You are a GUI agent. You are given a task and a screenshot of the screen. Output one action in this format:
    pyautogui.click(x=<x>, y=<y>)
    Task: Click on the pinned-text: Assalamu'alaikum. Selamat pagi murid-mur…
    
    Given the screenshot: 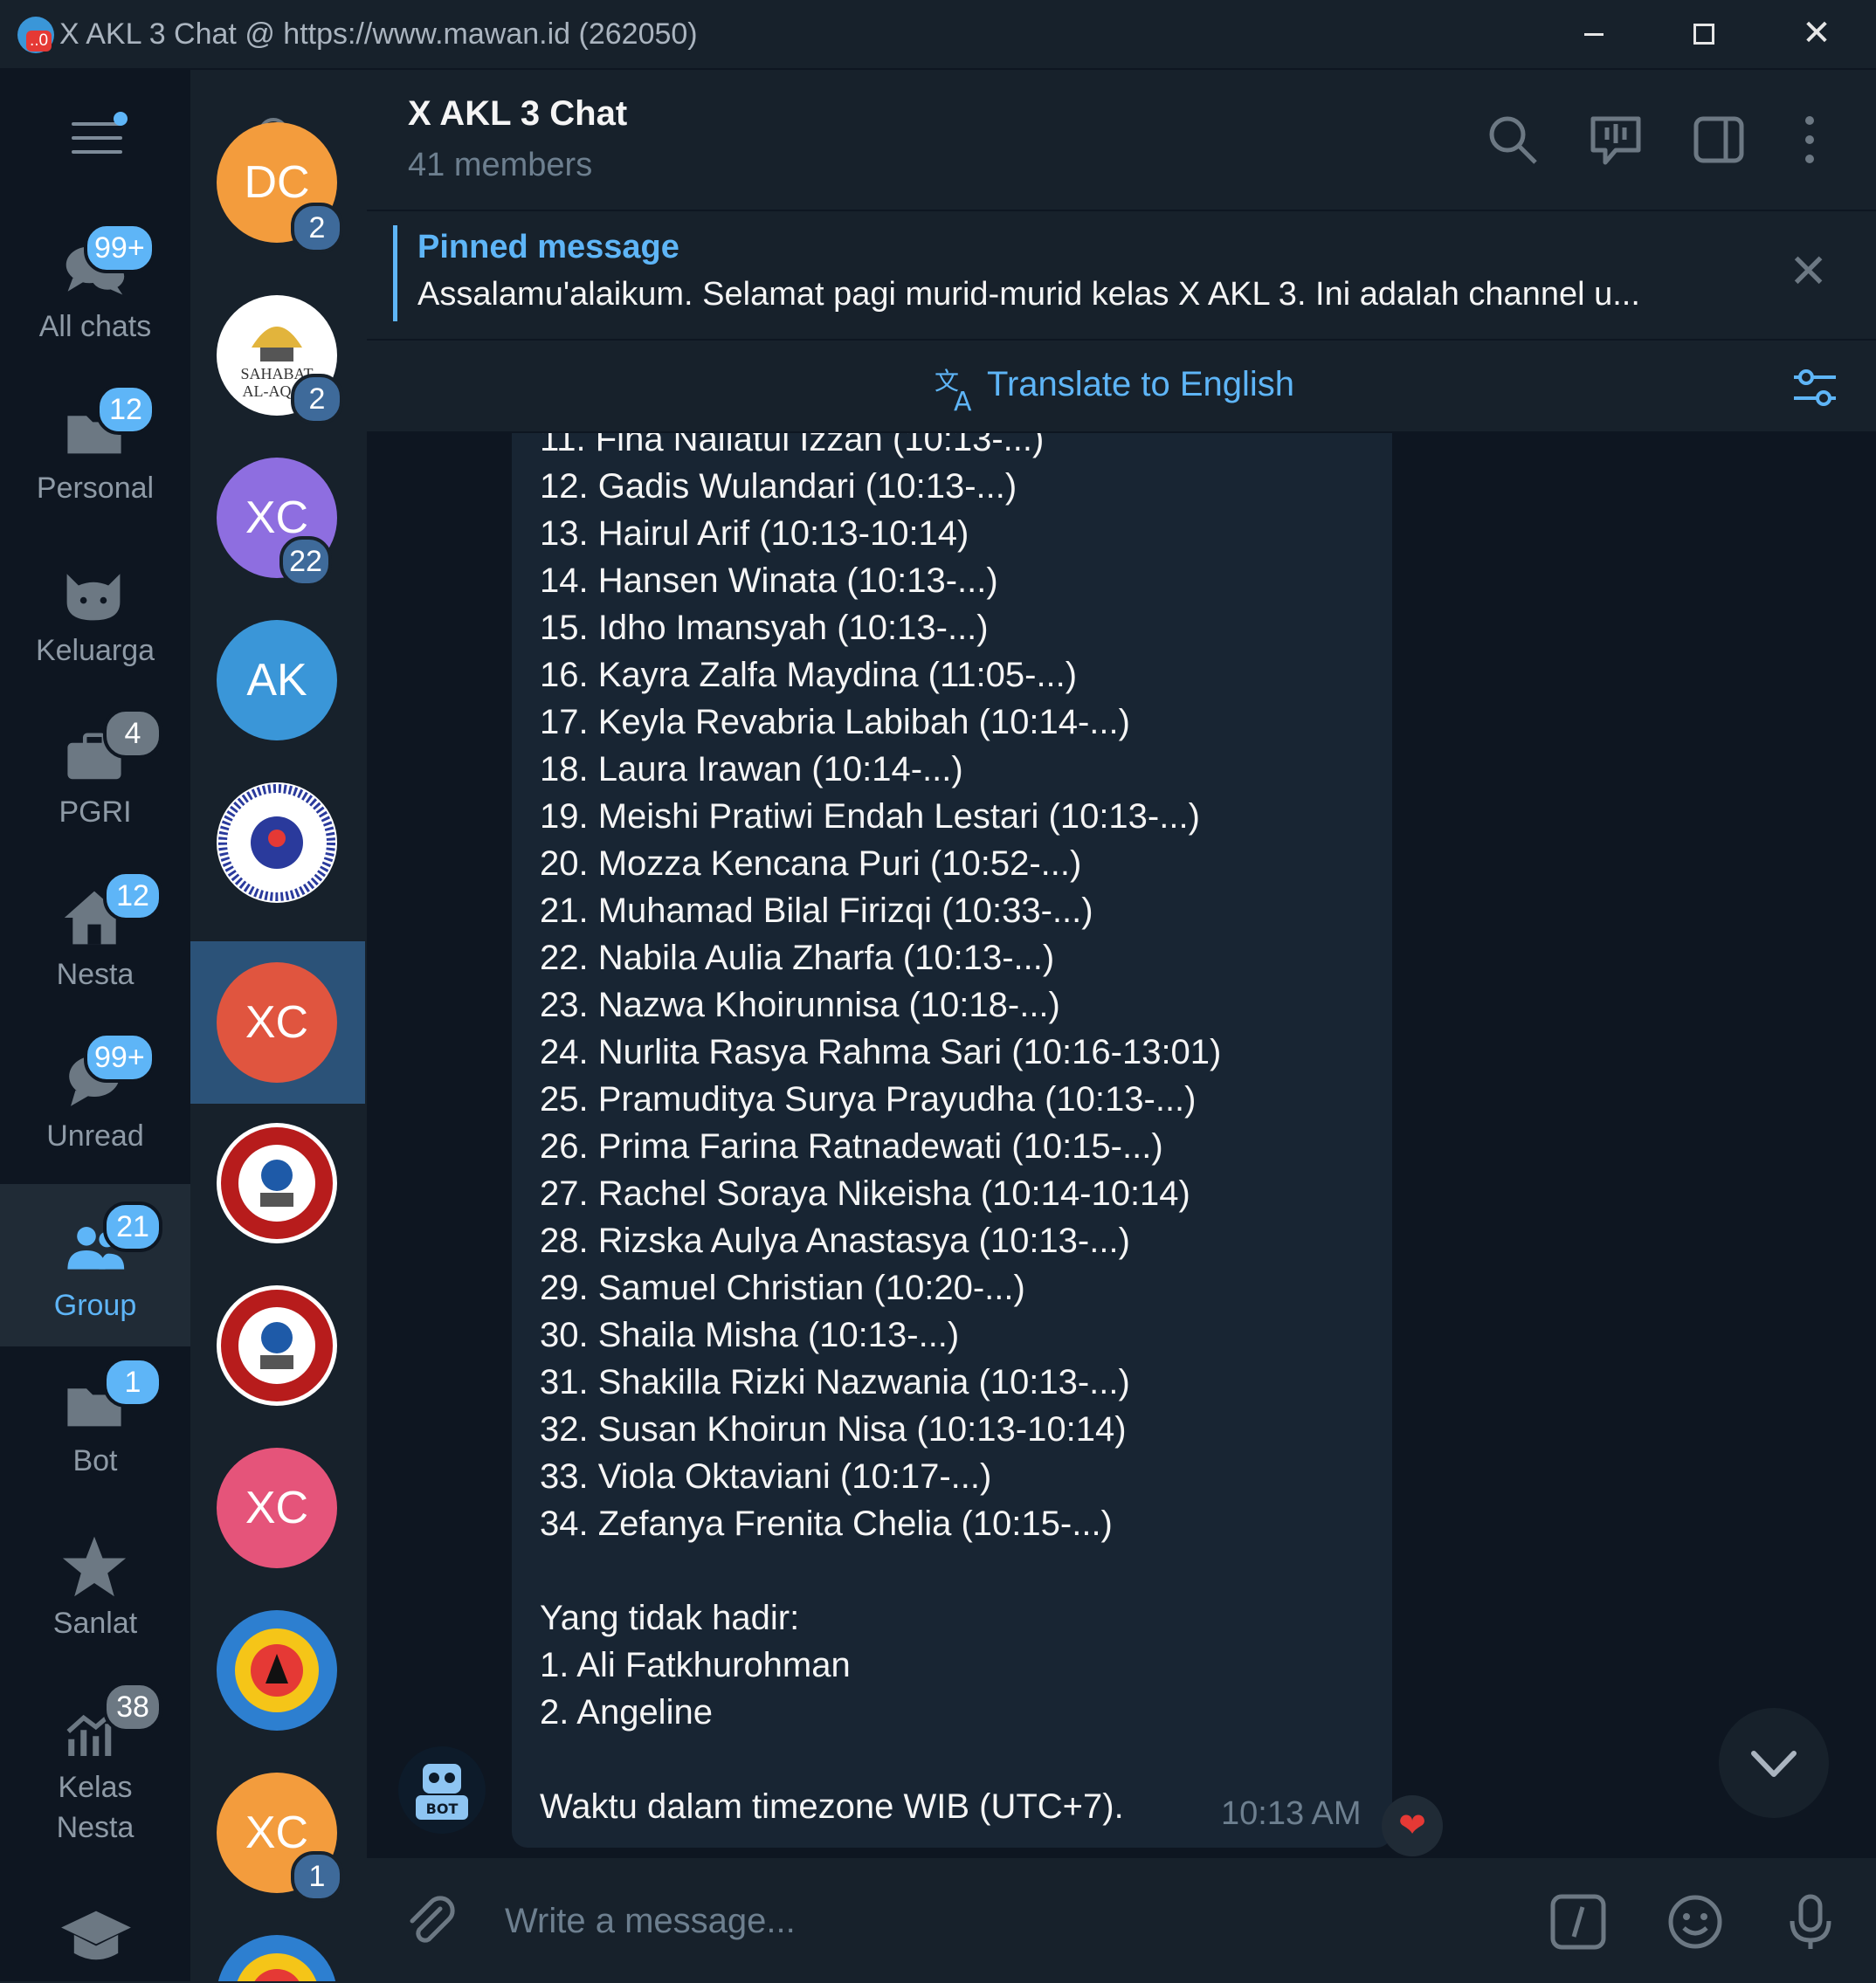 What is the action you would take?
    pyautogui.click(x=1029, y=294)
    